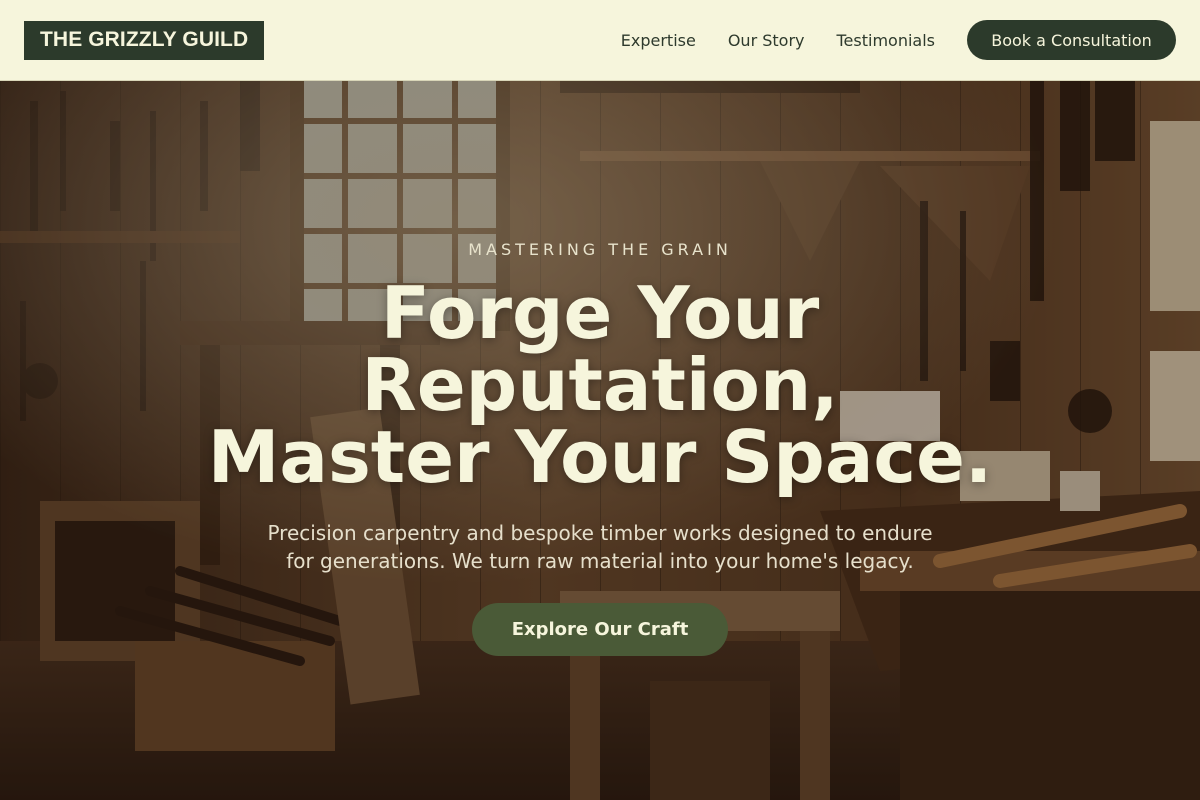 This screenshot has height=800, width=1200. What do you see at coordinates (1071, 40) in the screenshot?
I see `book-consultation-button: Book a Consultation` at bounding box center [1071, 40].